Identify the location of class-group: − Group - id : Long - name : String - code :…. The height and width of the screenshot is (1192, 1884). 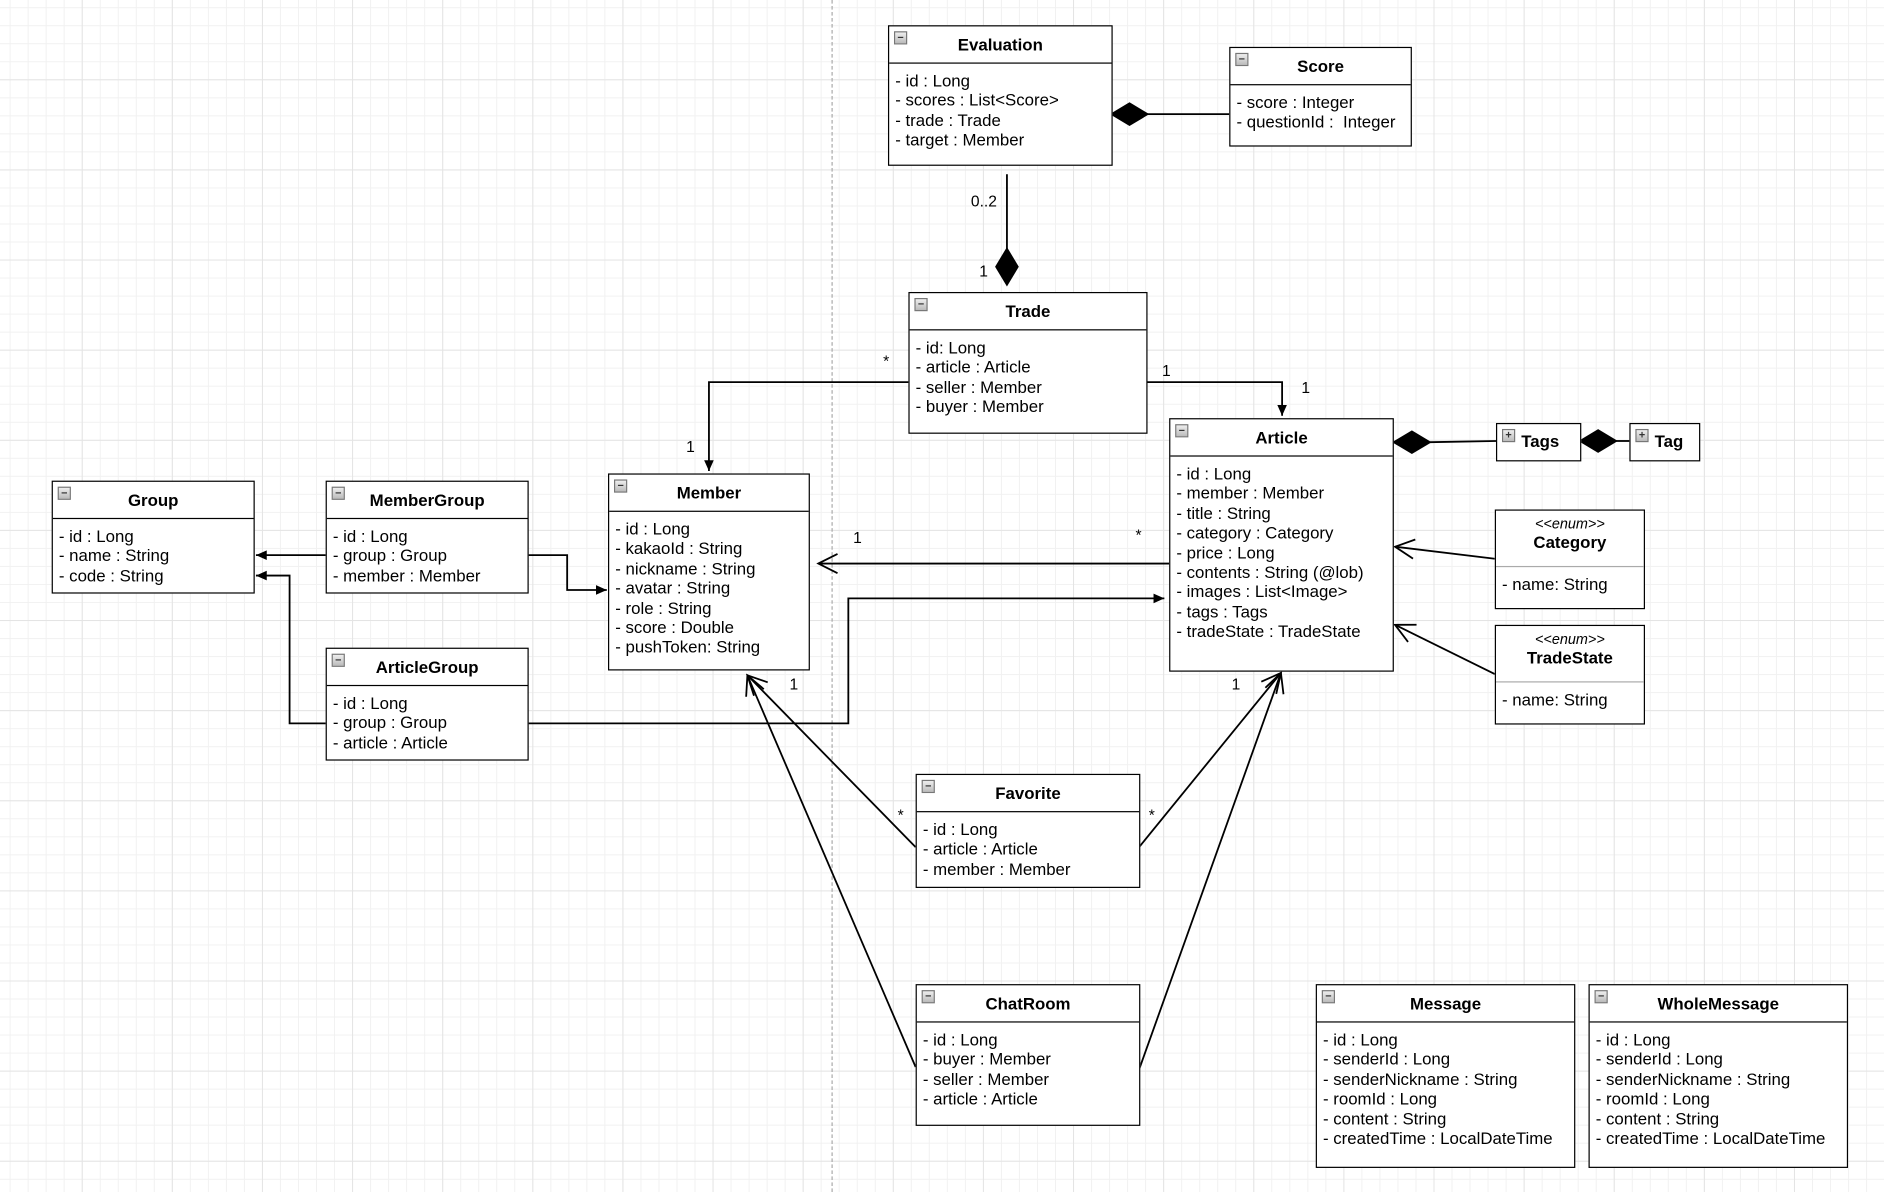
(153, 537).